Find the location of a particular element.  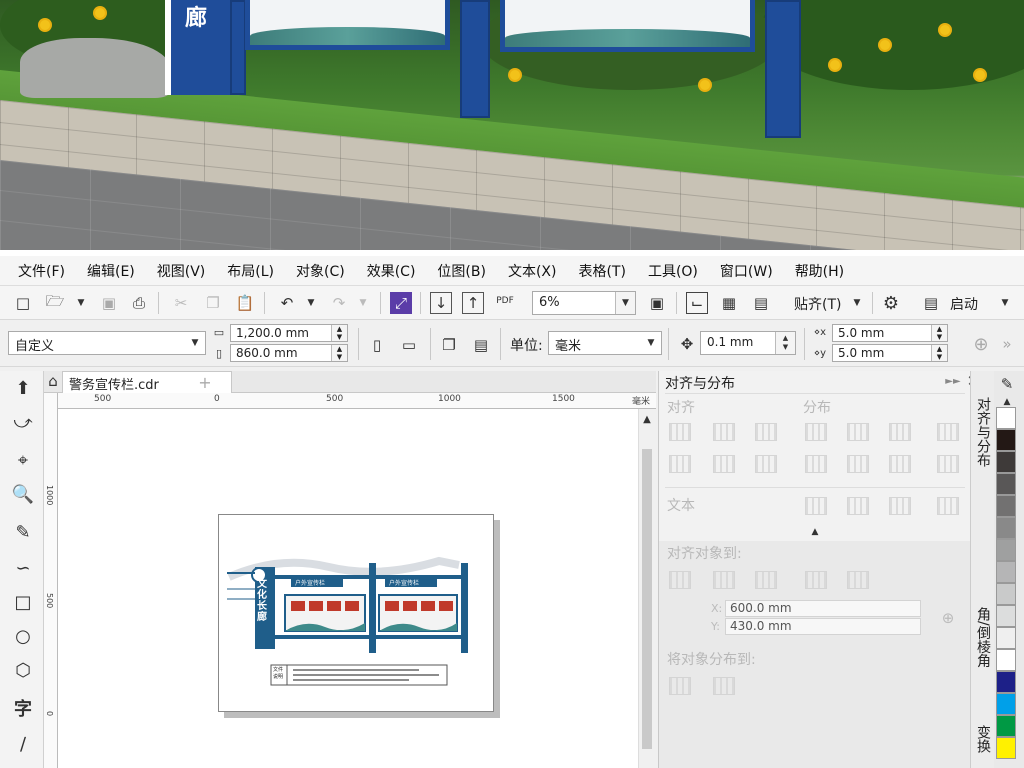

document-page: 文化长廊 户外宣传栏 户外宣传栏 文件说明 is located at coordinates (356, 613).